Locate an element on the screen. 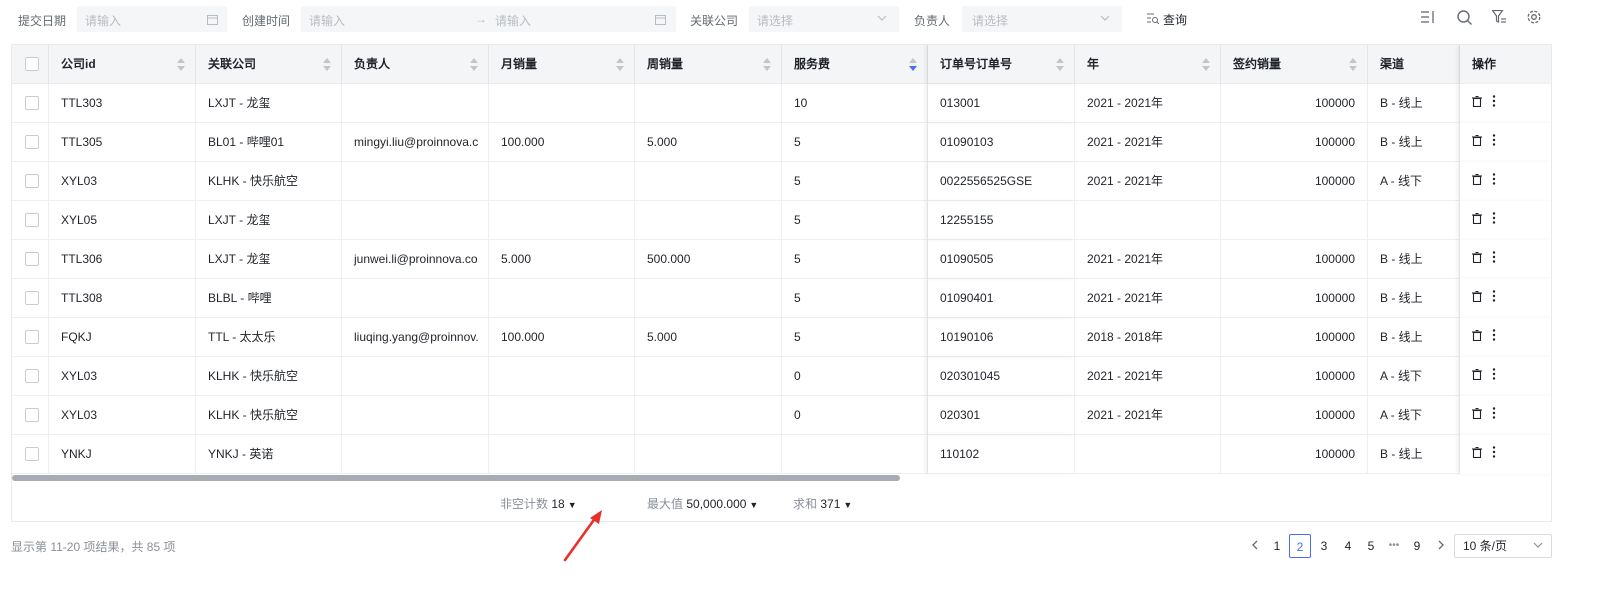 The image size is (1605, 592). row-select-cell is located at coordinates (30, 454).